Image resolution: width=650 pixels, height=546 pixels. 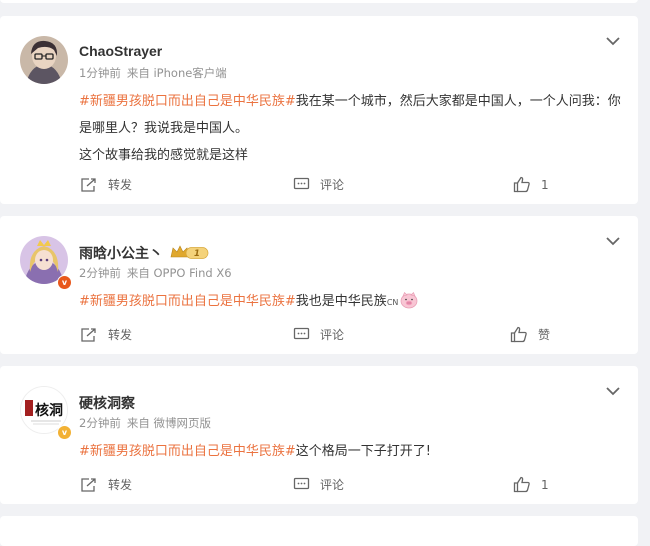 I want to click on post-text: 这个格局一下子打开了!, so click(x=363, y=451).